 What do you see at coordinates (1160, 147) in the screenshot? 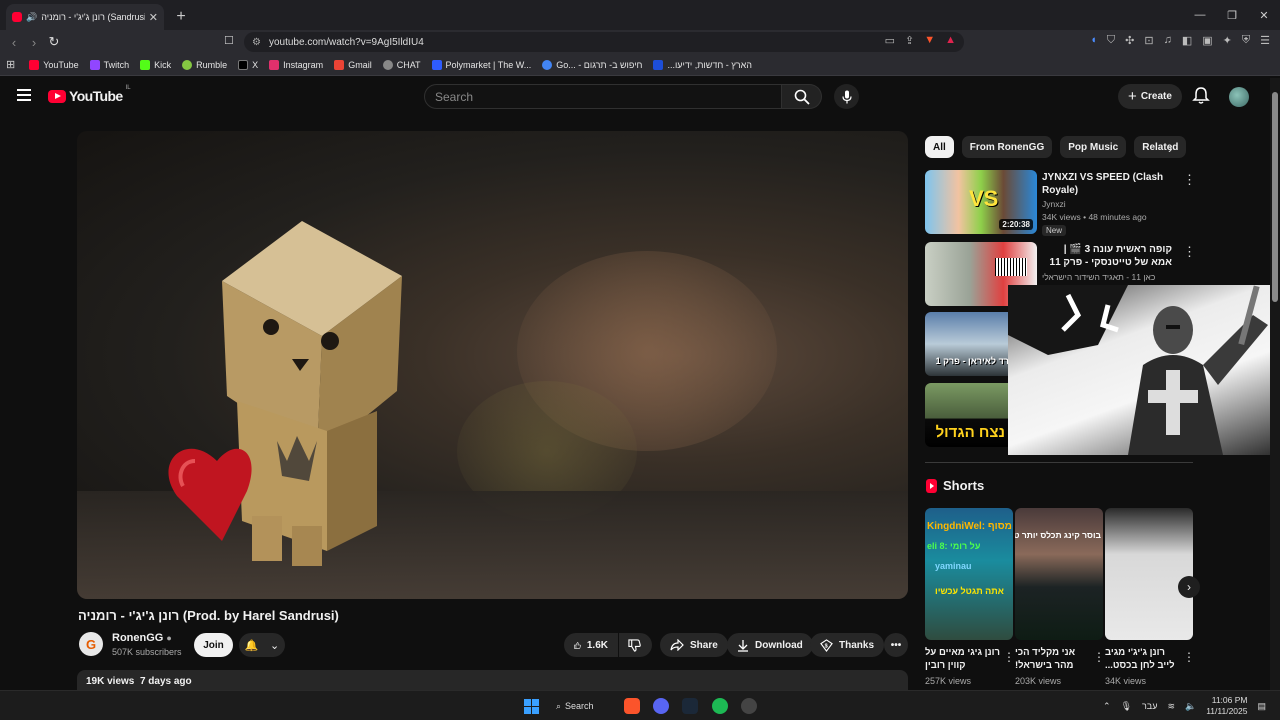
I see `chip-related: Related` at bounding box center [1160, 147].